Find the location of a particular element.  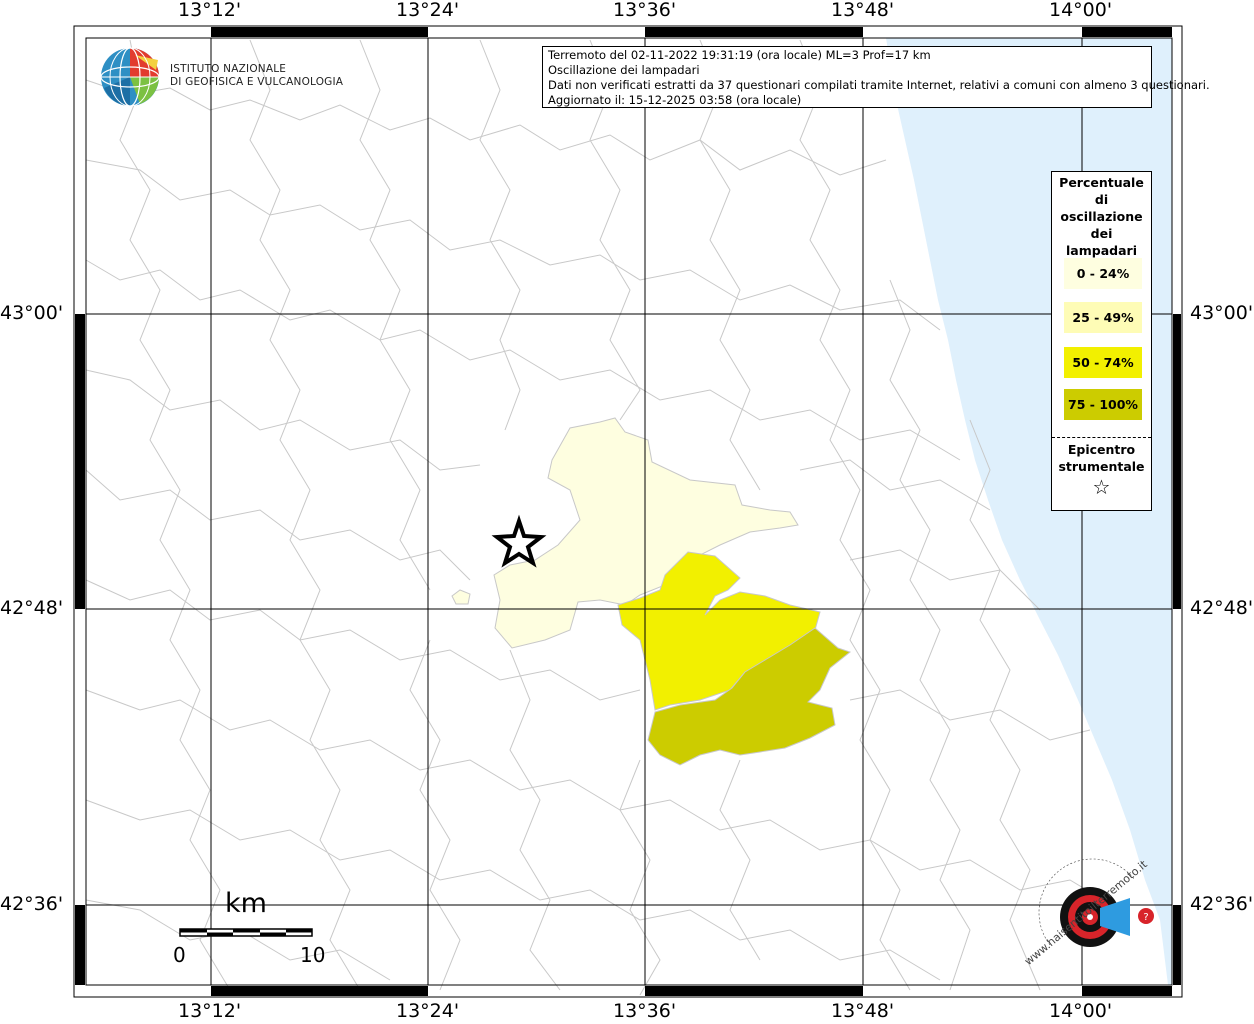

scale-max: 10 is located at coordinates (313, 955).